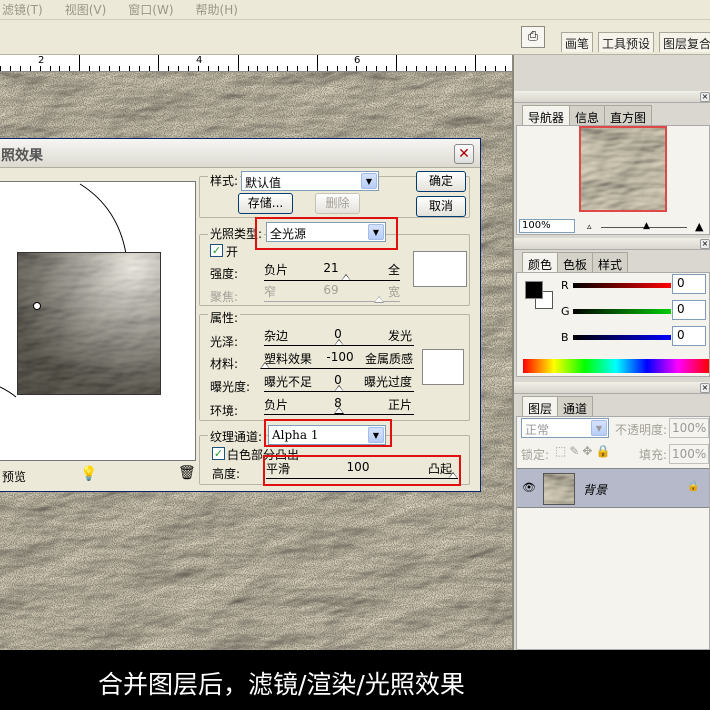  What do you see at coordinates (339, 342) in the screenshot?
I see `gloss-slider-thumb` at bounding box center [339, 342].